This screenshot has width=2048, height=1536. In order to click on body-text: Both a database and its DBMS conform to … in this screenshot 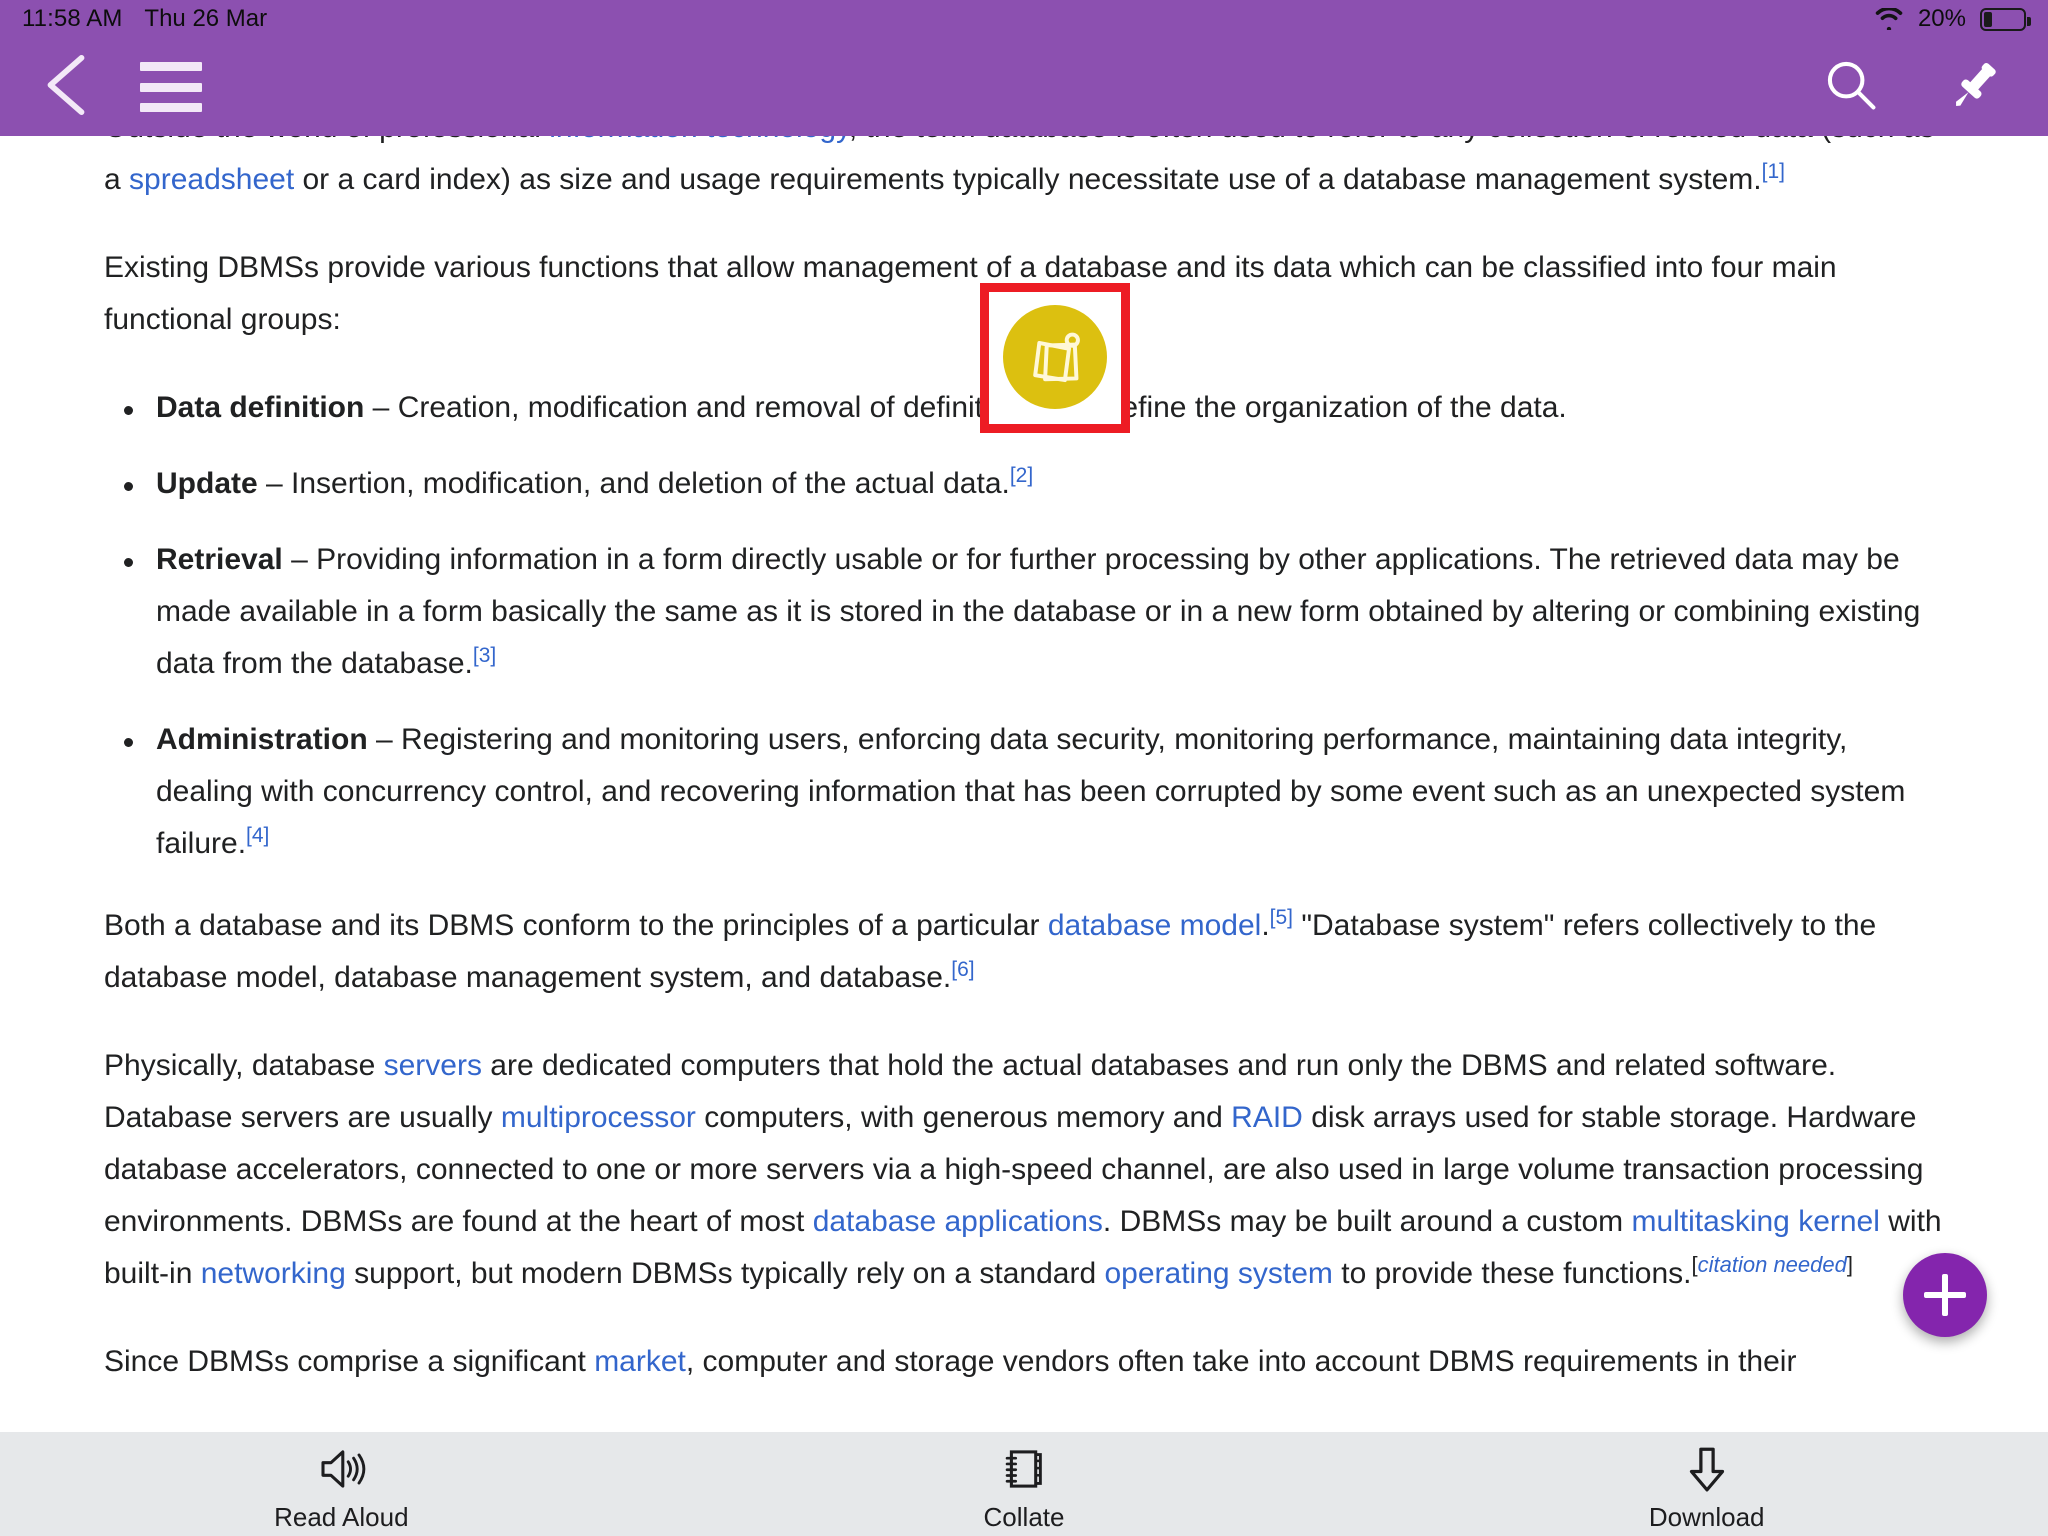, I will do `click(576, 925)`.